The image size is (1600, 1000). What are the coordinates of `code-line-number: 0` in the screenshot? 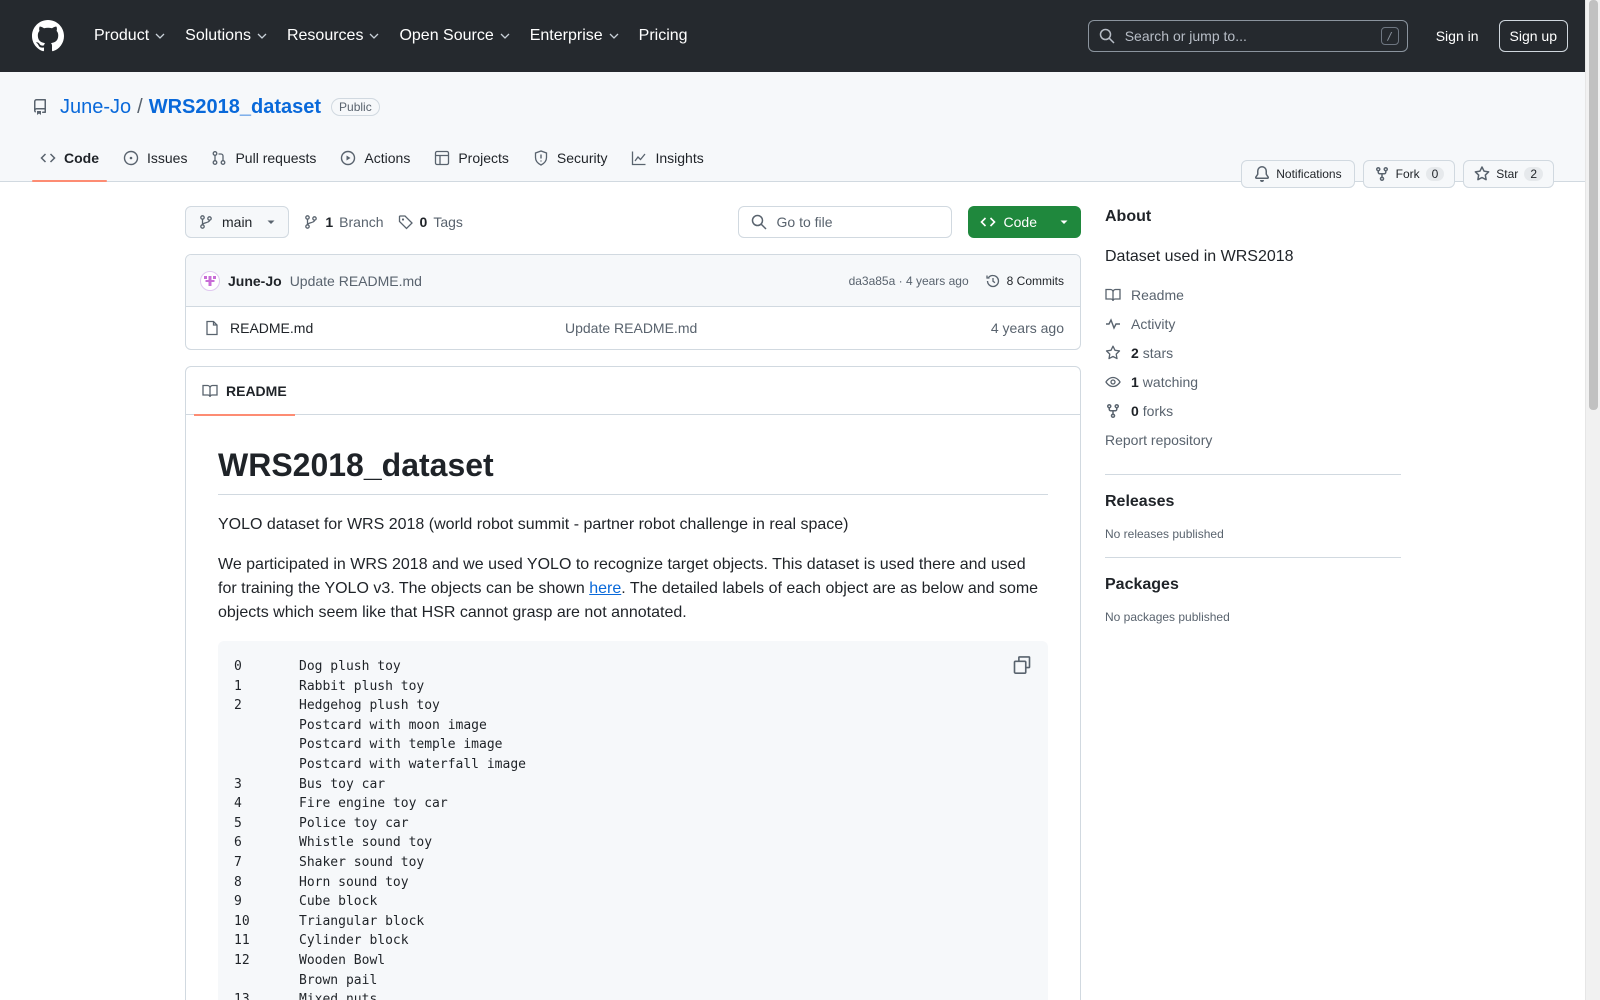 It's located at (238, 666).